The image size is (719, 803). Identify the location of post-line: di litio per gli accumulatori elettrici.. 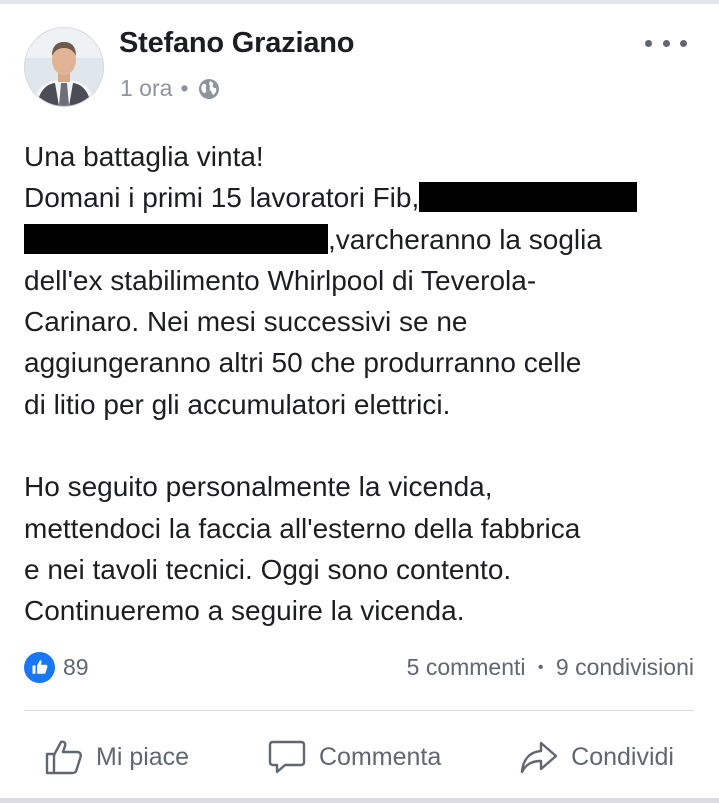
(237, 404).